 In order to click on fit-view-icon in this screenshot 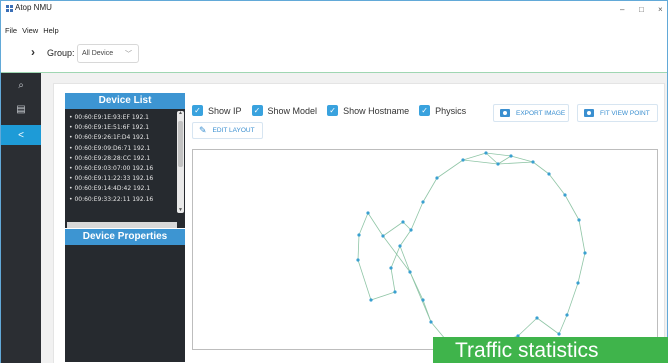, I will do `click(589, 113)`.